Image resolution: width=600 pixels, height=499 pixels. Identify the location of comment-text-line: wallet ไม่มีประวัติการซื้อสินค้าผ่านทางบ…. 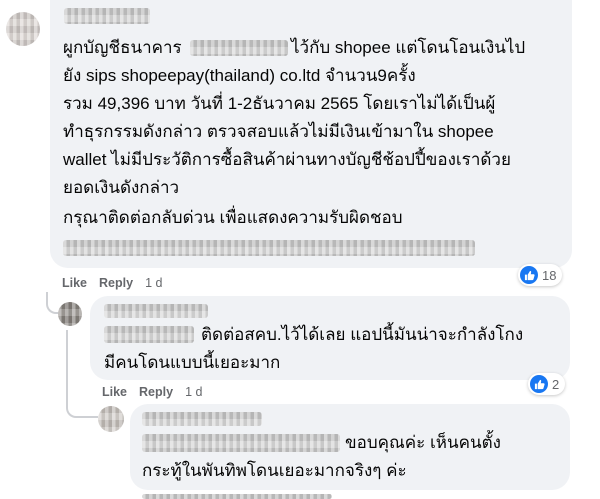
(287, 159).